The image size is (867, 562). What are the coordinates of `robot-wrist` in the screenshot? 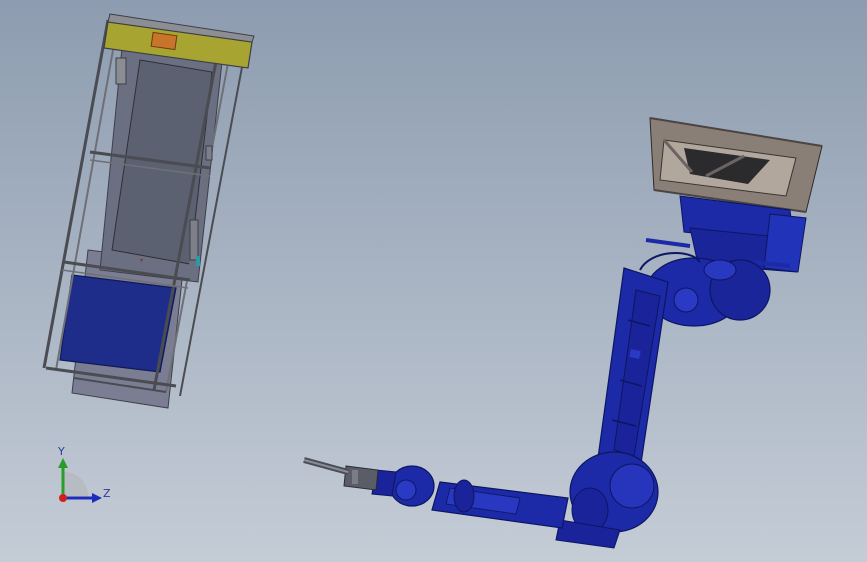 It's located at (403, 486).